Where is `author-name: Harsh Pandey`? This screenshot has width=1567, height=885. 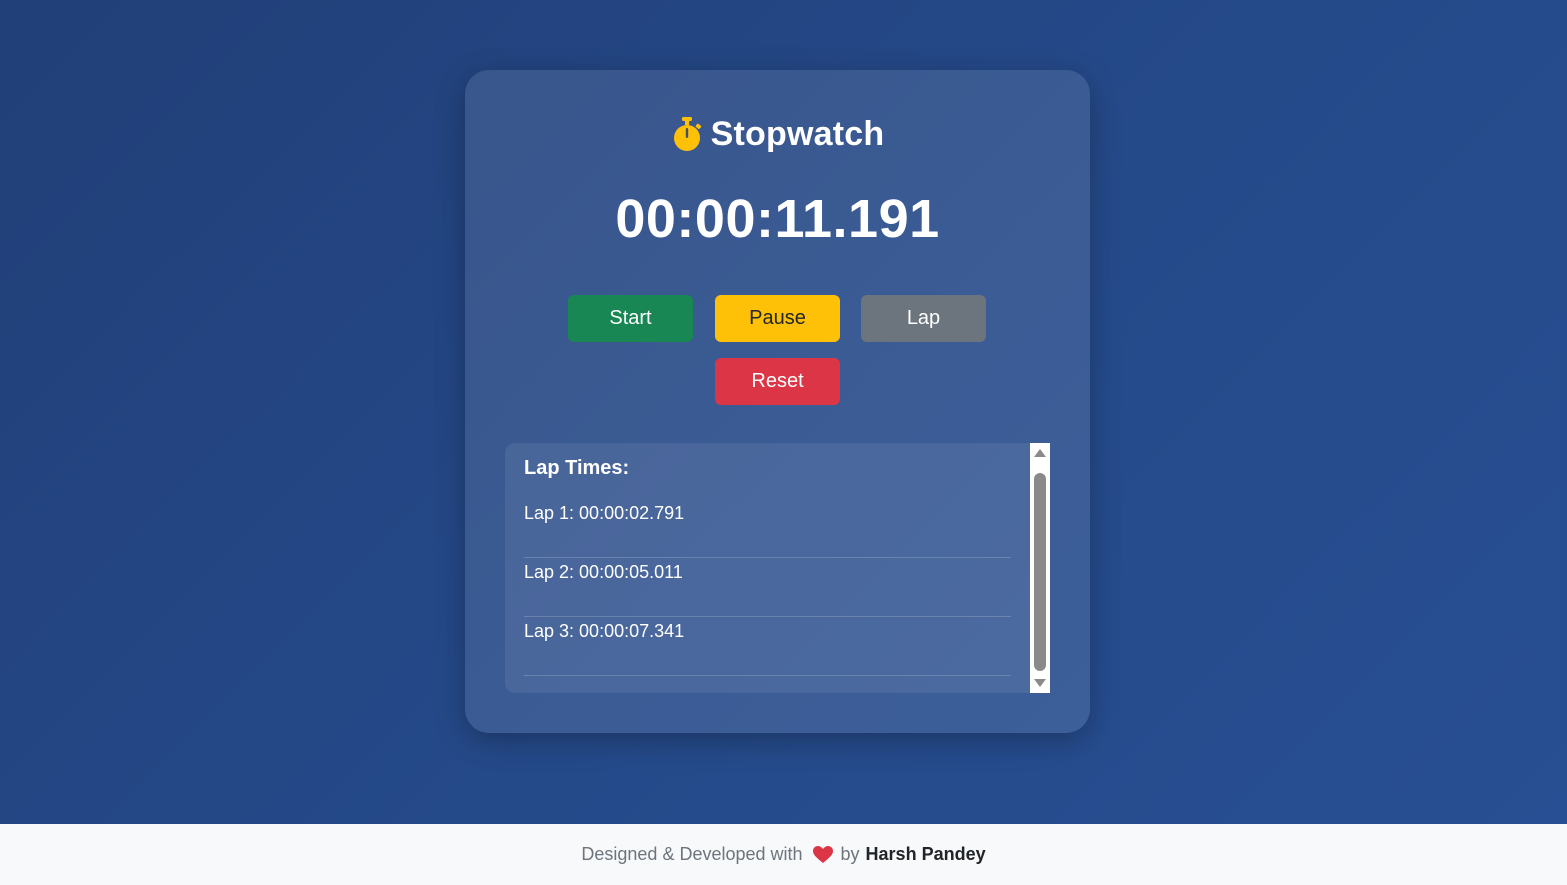 author-name: Harsh Pandey is located at coordinates (925, 854).